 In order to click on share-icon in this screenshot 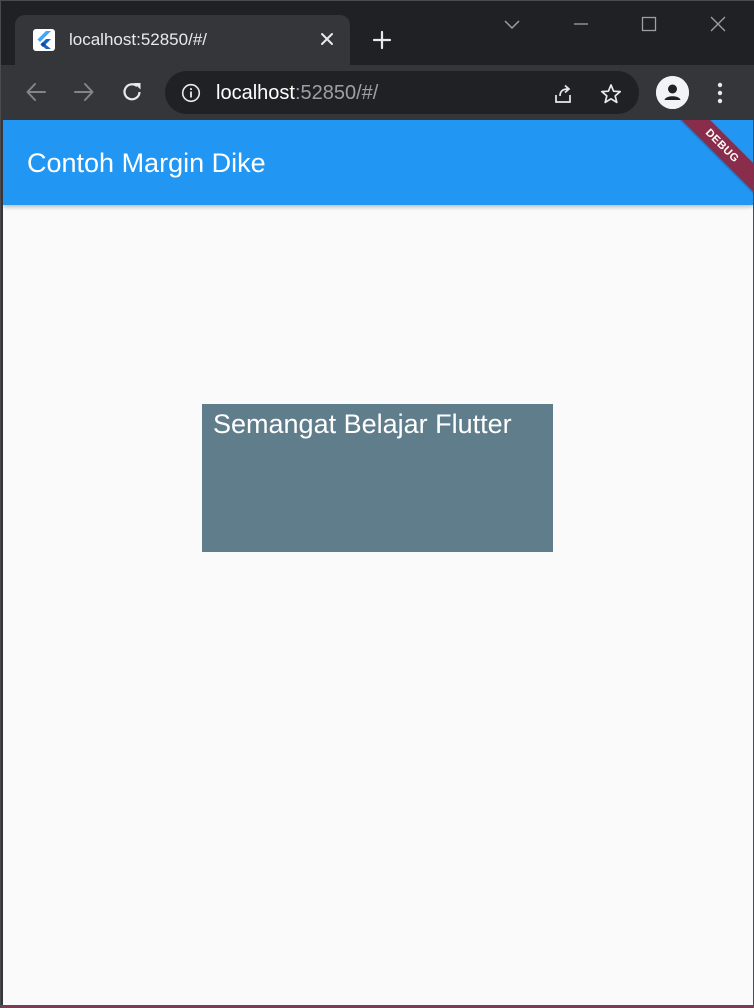, I will do `click(563, 94)`.